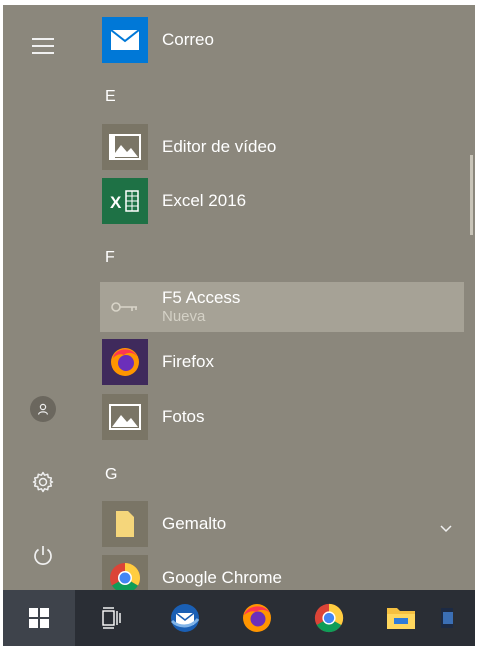  What do you see at coordinates (125, 417) in the screenshot?
I see `photos-icon` at bounding box center [125, 417].